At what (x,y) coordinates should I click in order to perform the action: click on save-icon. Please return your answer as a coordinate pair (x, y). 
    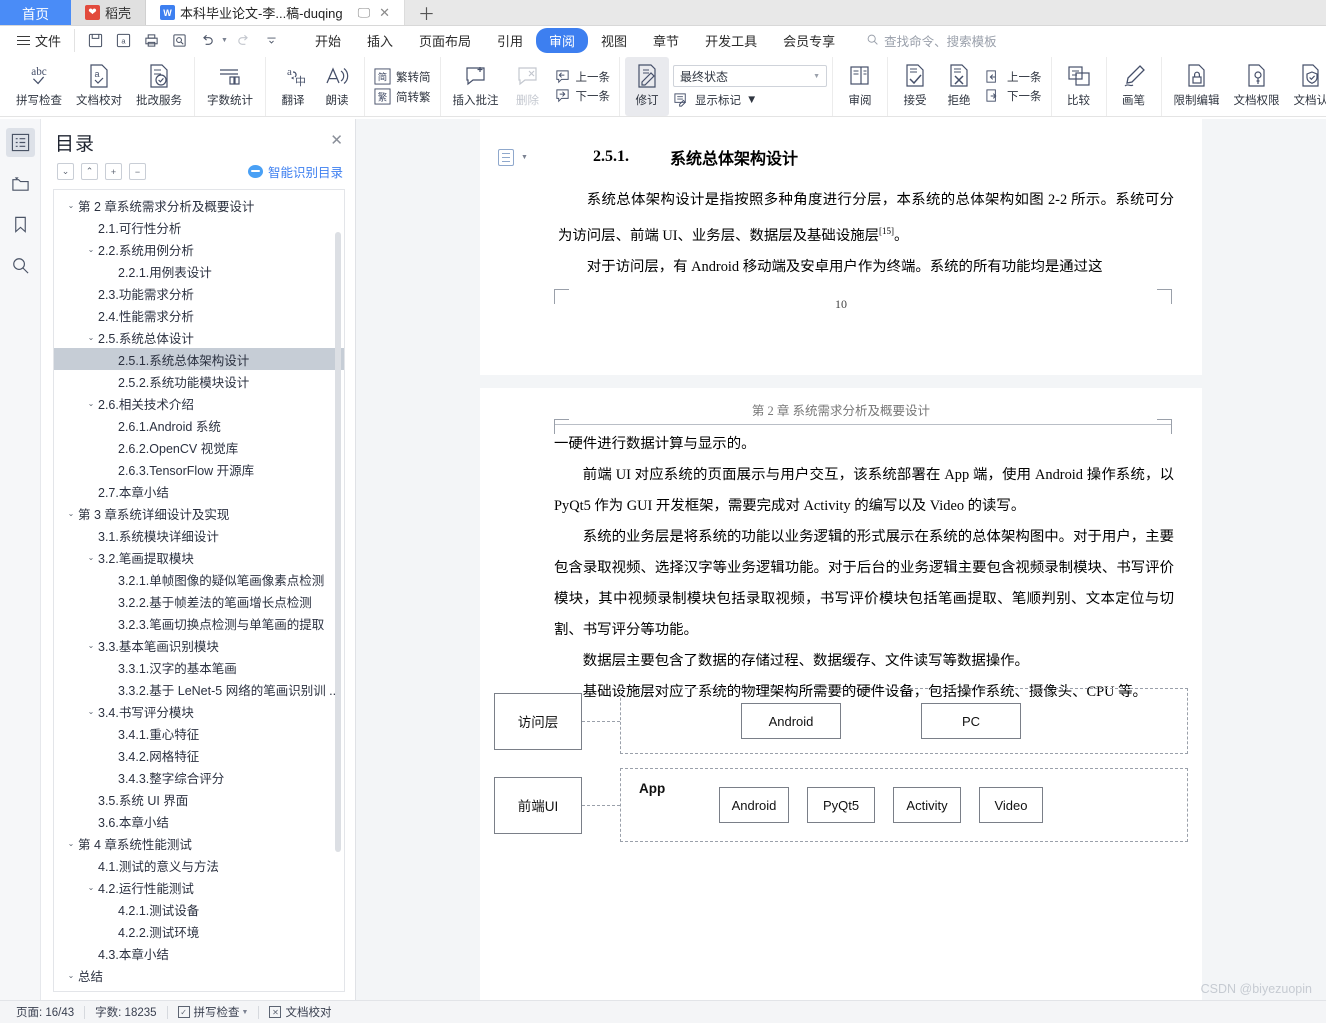
    Looking at the image, I should click on (95, 40).